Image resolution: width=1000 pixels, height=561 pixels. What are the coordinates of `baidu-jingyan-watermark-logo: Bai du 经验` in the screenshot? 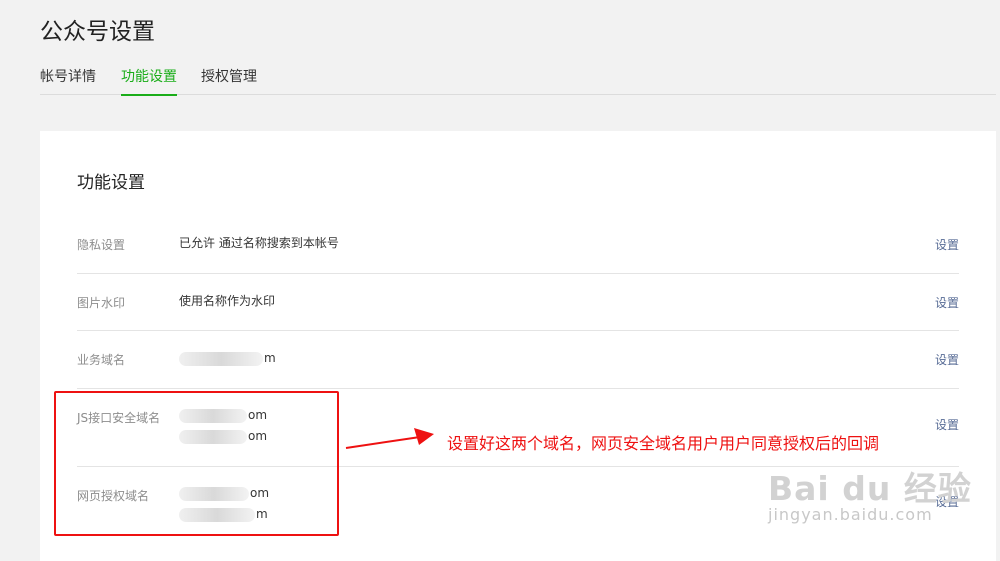 It's located at (870, 488).